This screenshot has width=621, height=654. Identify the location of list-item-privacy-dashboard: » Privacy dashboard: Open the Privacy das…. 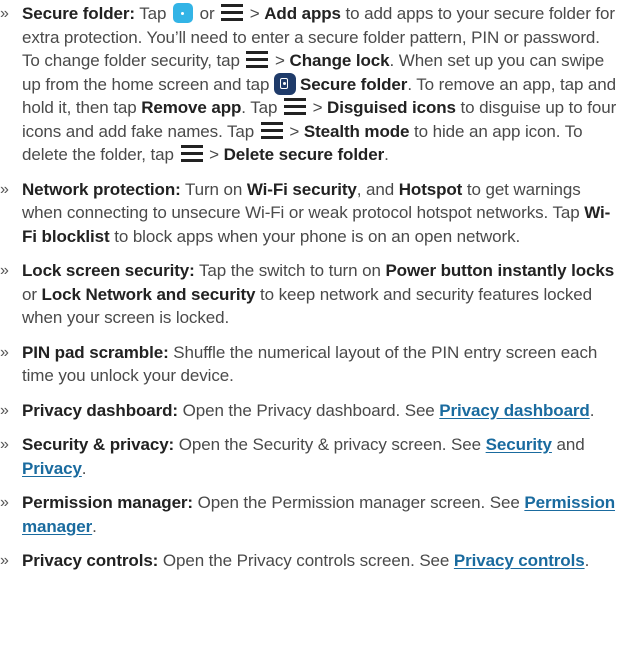
(310, 411).